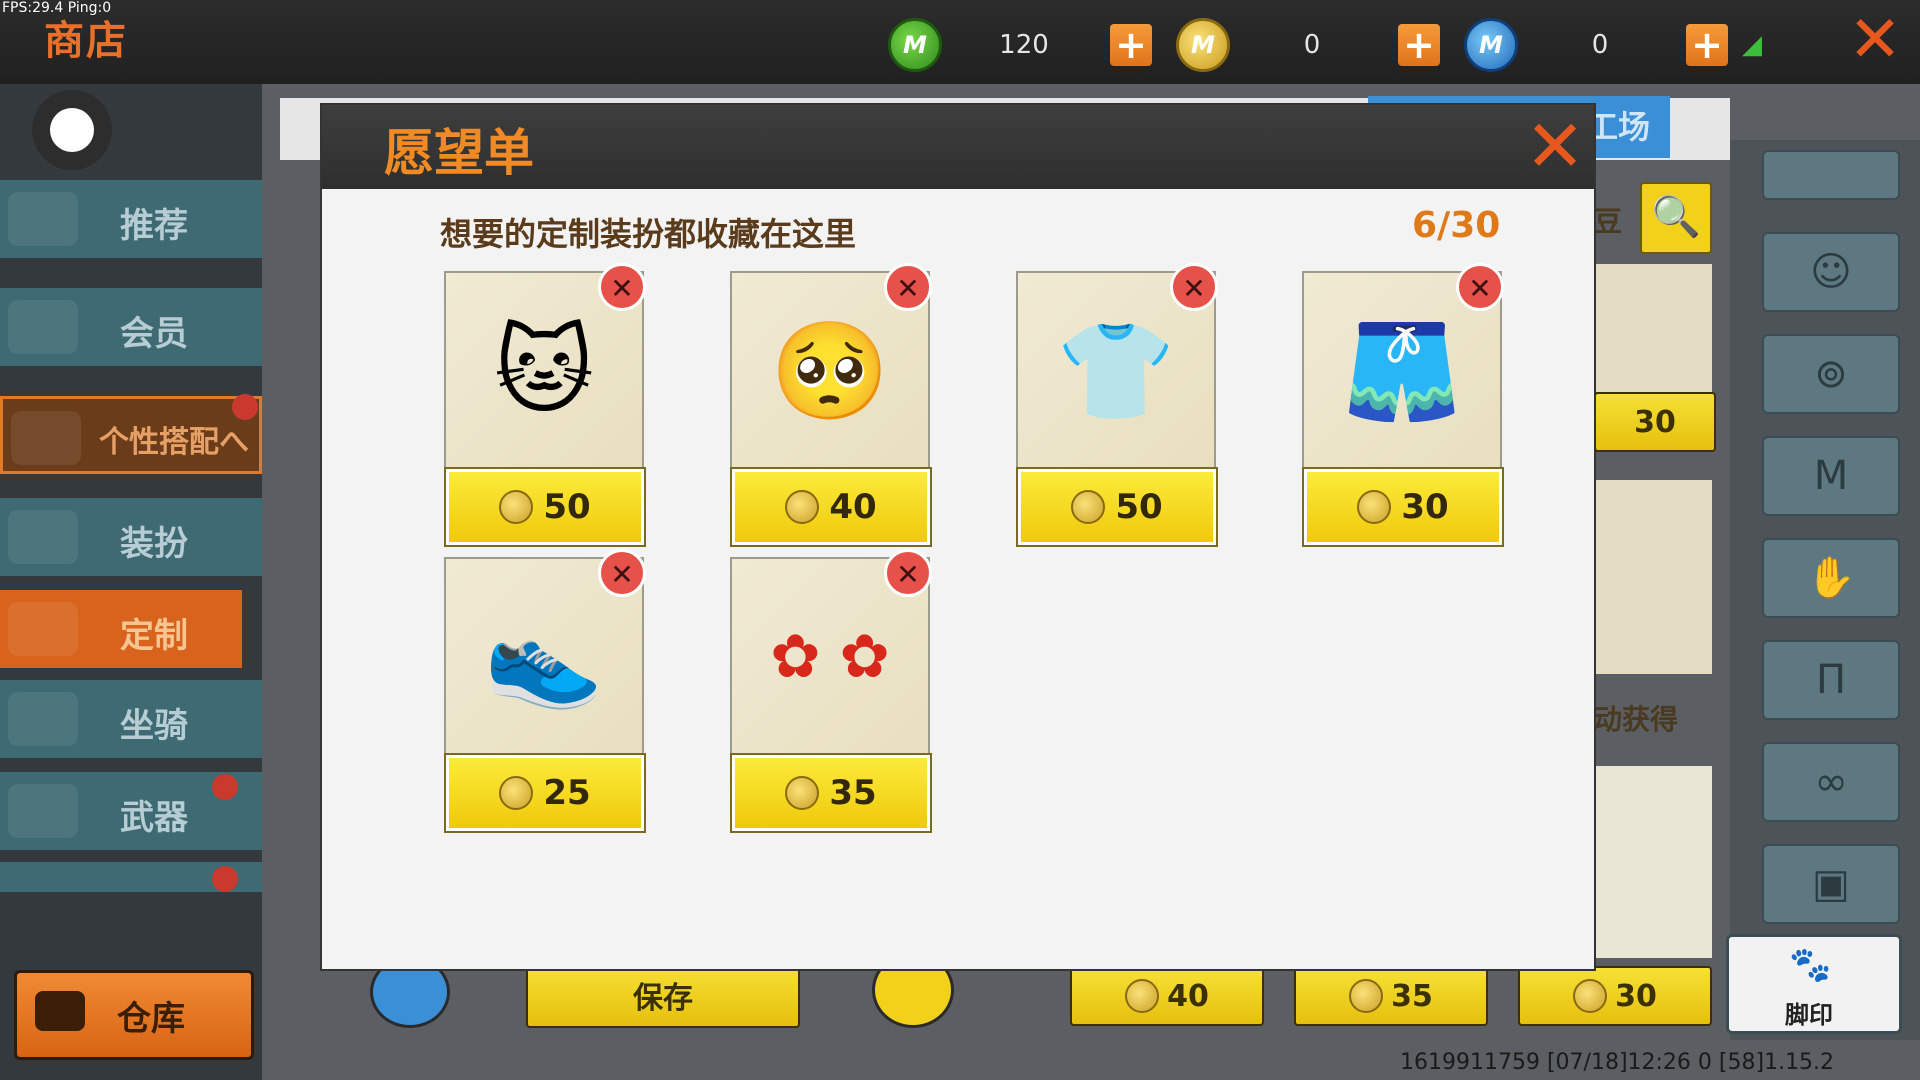  I want to click on shoes-icon: ∞, so click(1831, 782).